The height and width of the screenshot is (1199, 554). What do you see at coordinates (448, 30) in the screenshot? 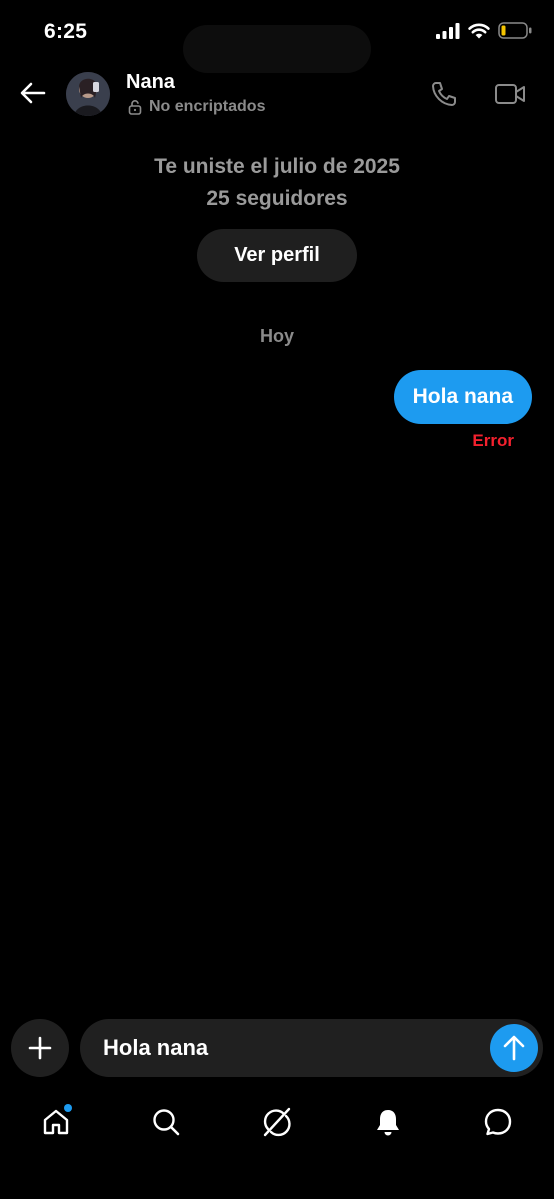
I see `signal-icon` at bounding box center [448, 30].